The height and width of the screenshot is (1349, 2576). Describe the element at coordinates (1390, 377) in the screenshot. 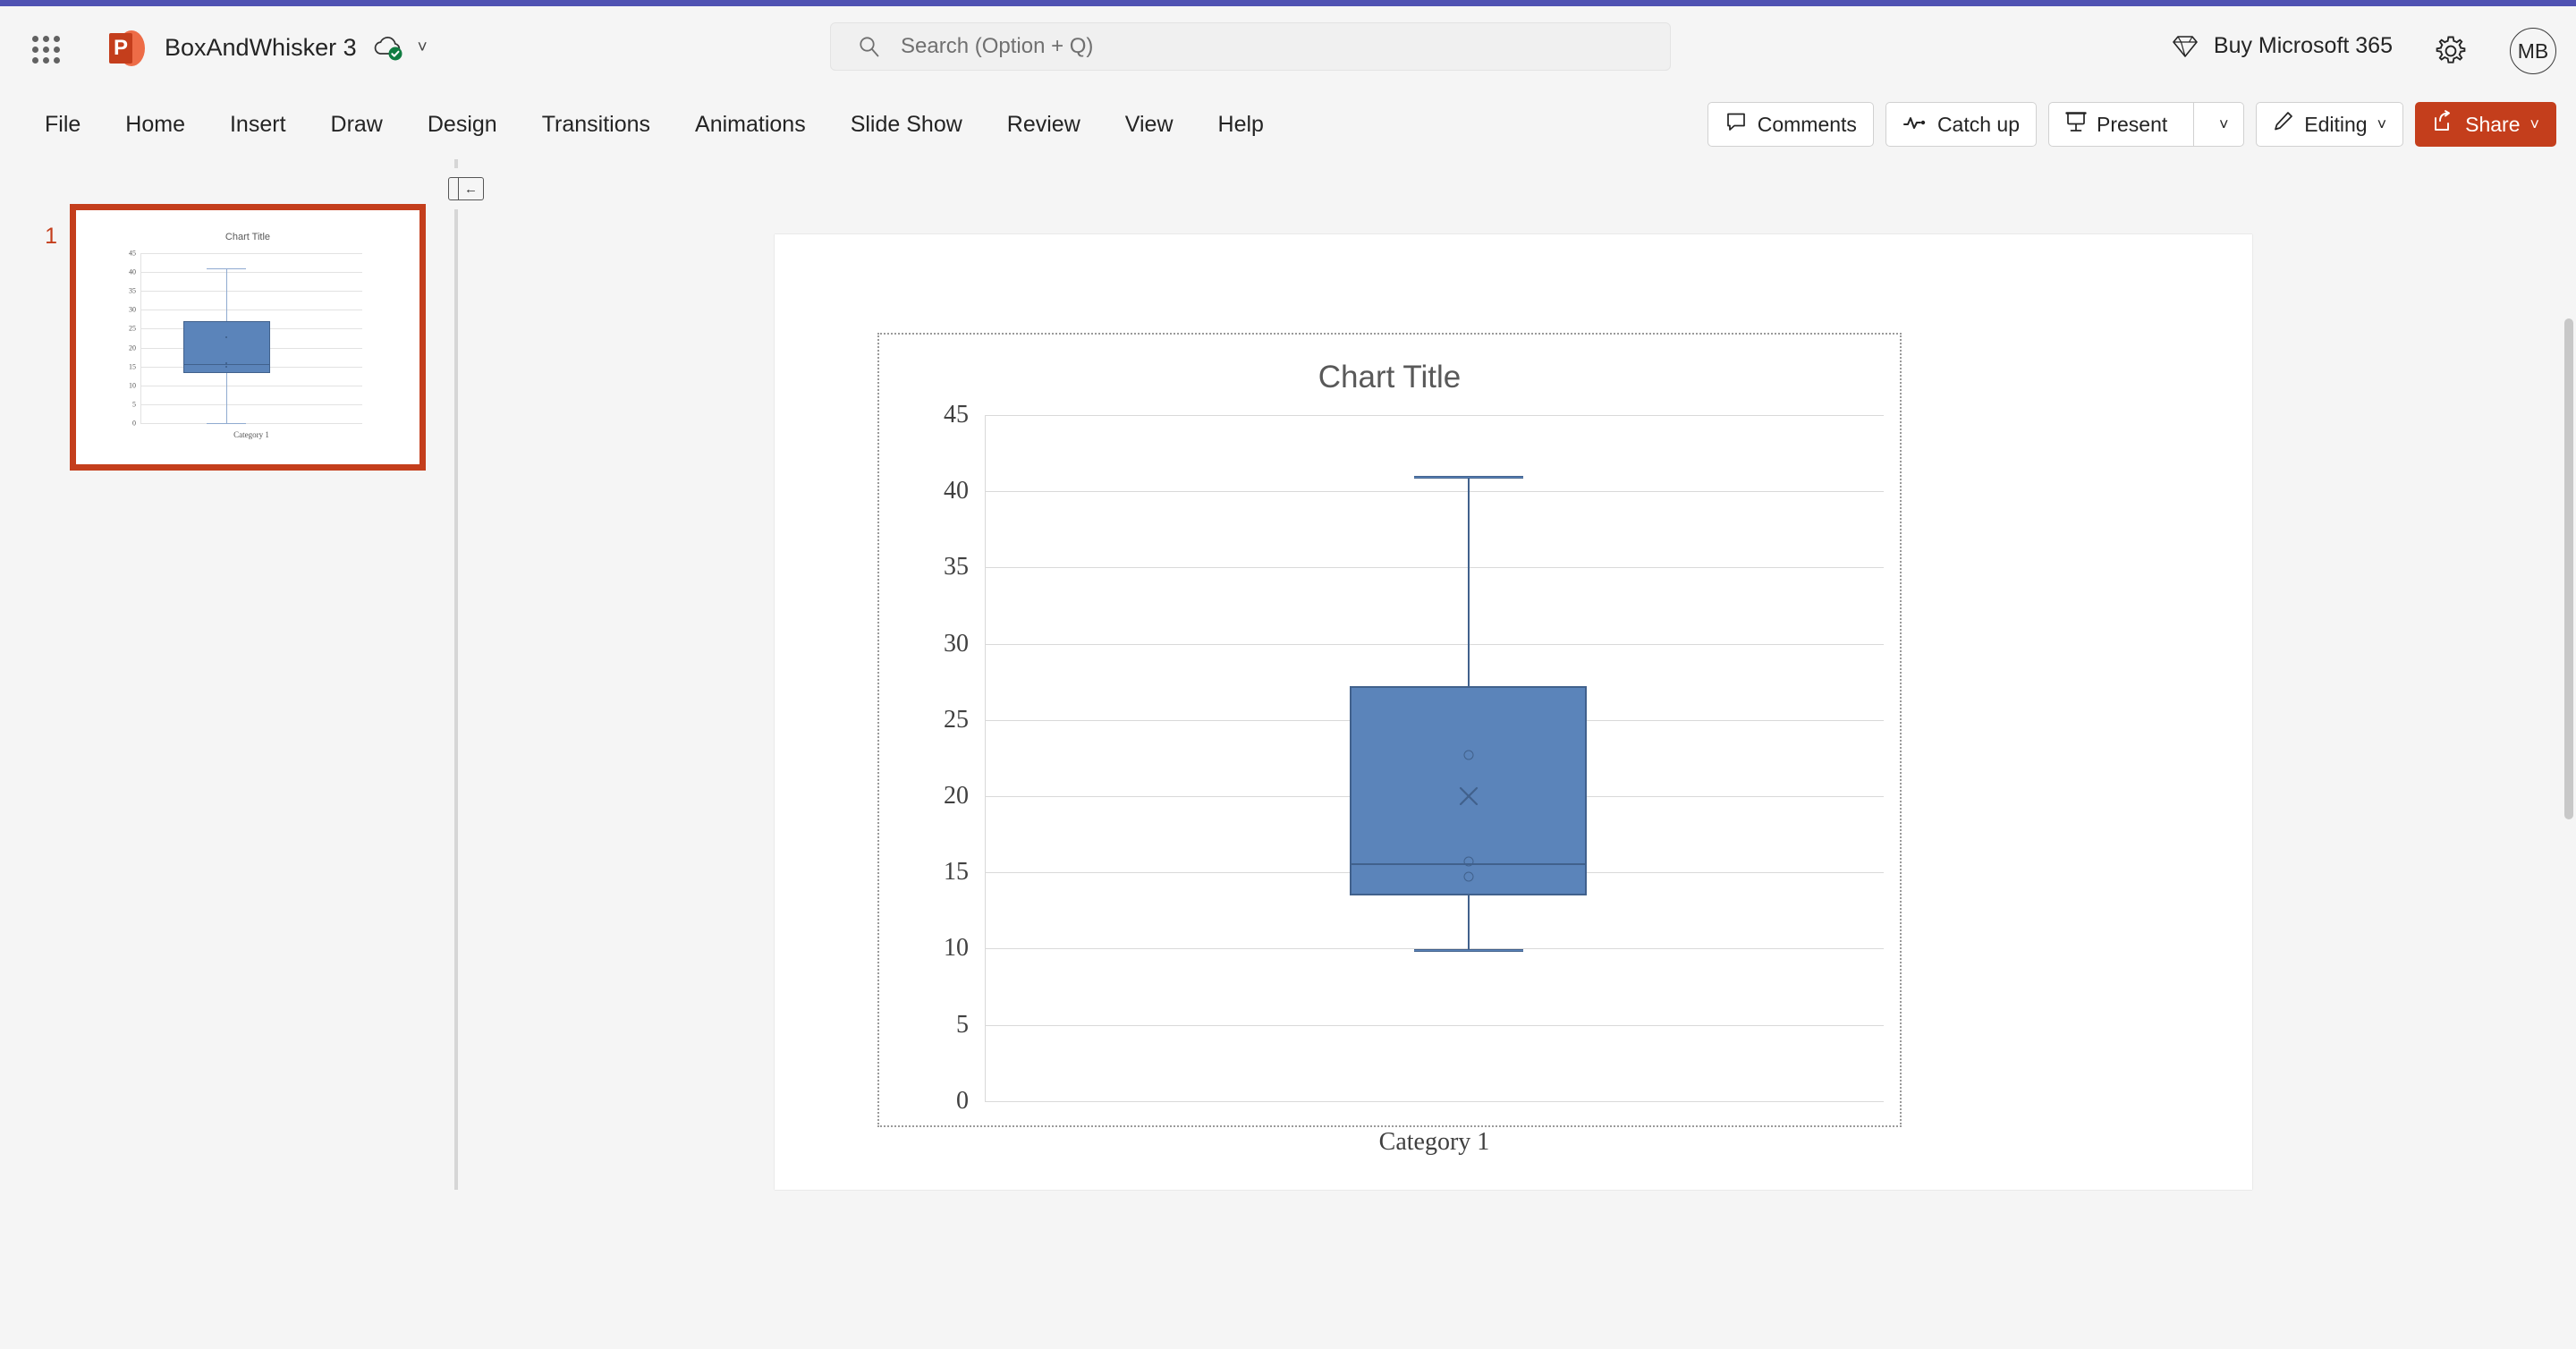

I see `chart-title: Chart Title` at that location.